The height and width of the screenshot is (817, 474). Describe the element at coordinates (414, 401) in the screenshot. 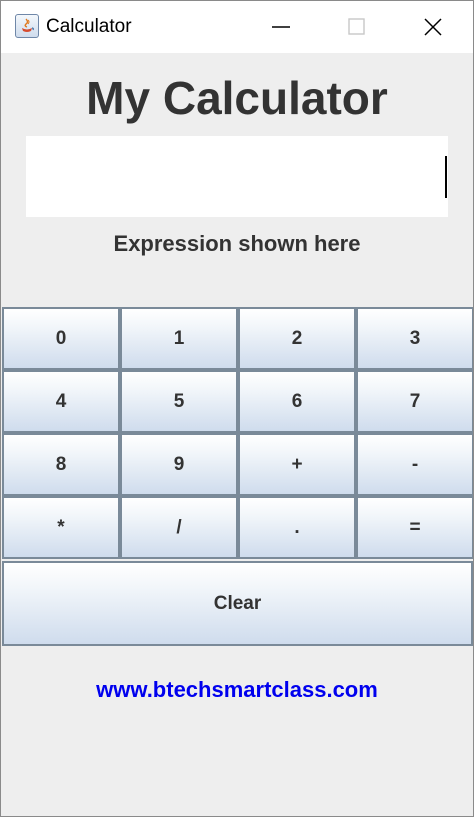

I see `key-7: 7` at that location.